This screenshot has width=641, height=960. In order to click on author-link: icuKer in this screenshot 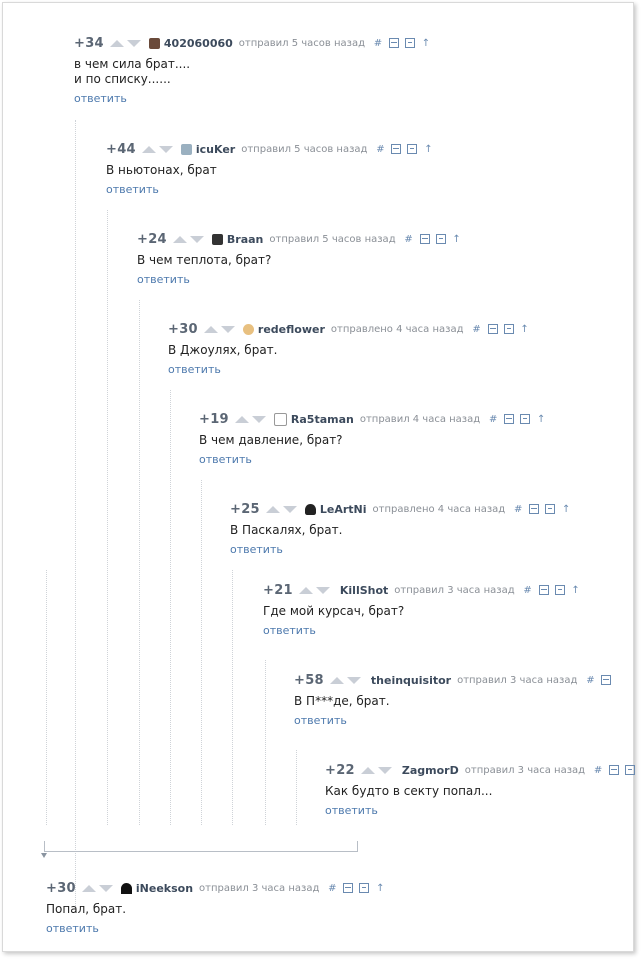, I will do `click(215, 149)`.